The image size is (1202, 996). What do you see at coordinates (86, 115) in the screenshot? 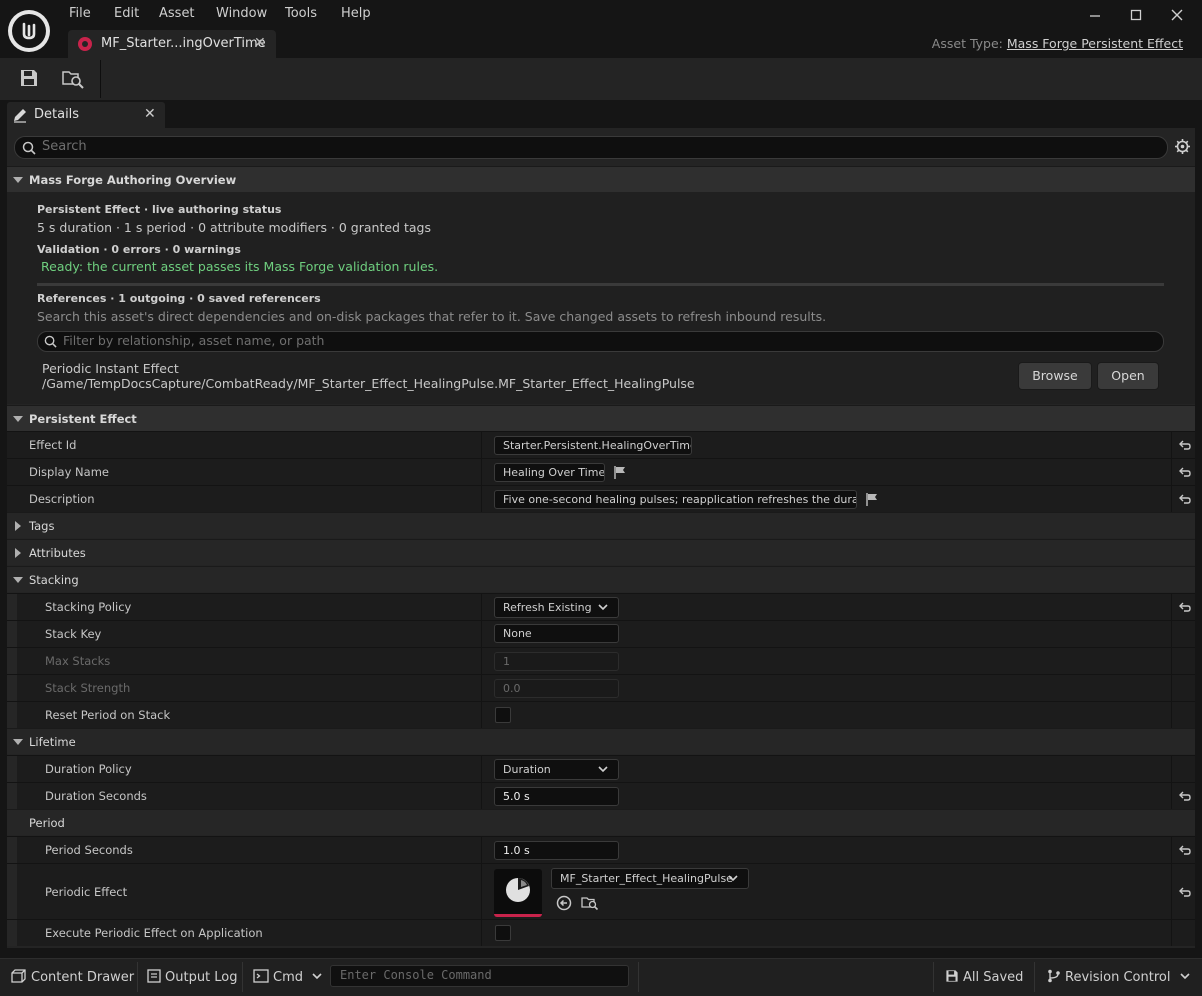
I see `details-tab: Details ✕` at bounding box center [86, 115].